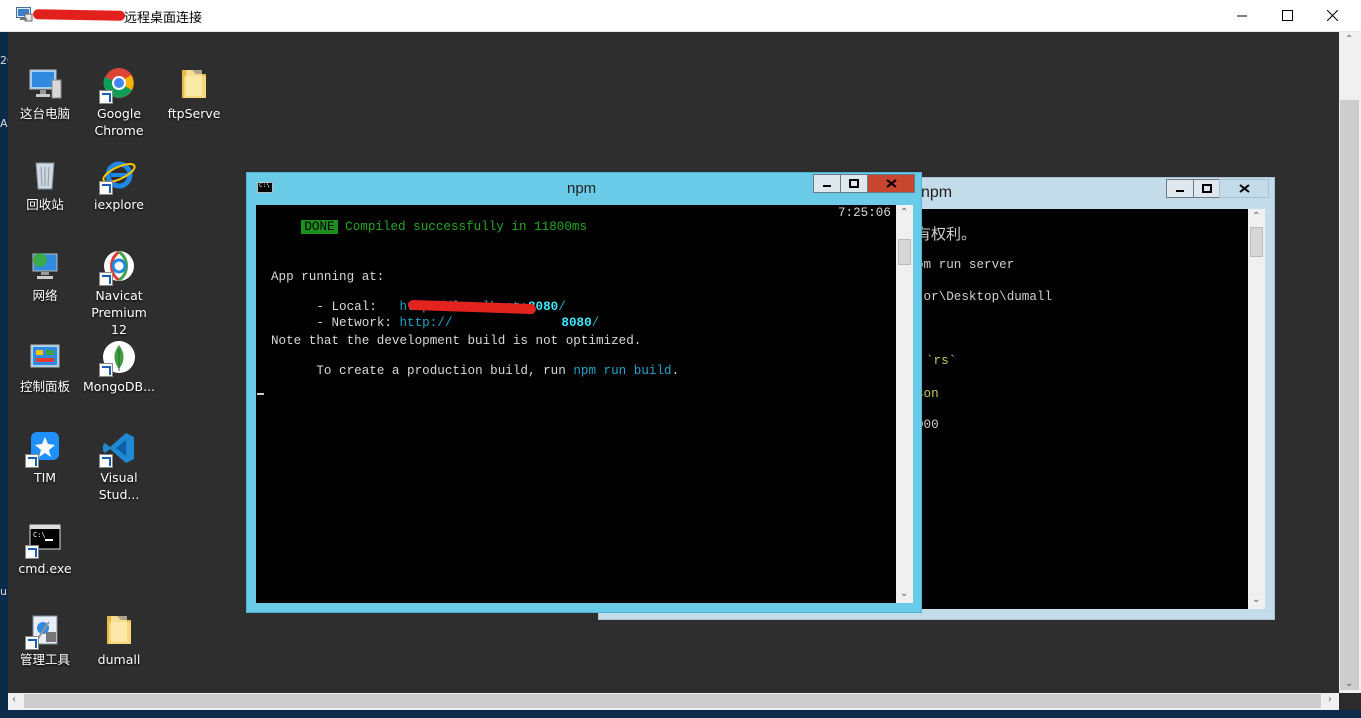 This screenshot has height=718, width=1361. What do you see at coordinates (622, 371) in the screenshot?
I see `build-command: npm run build` at bounding box center [622, 371].